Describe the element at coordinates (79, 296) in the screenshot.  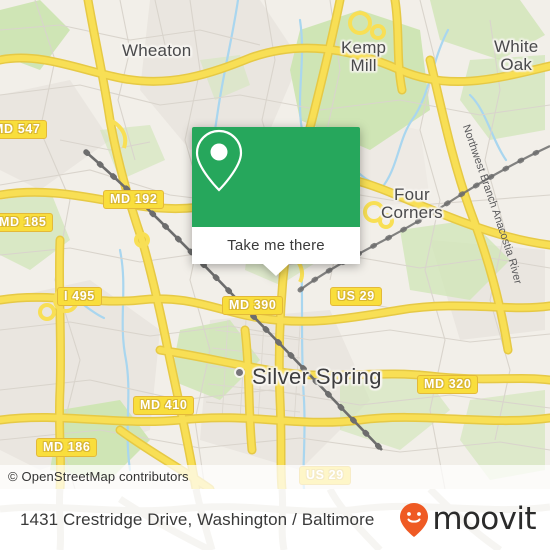
I see `road-shield-i-495: I 495` at that location.